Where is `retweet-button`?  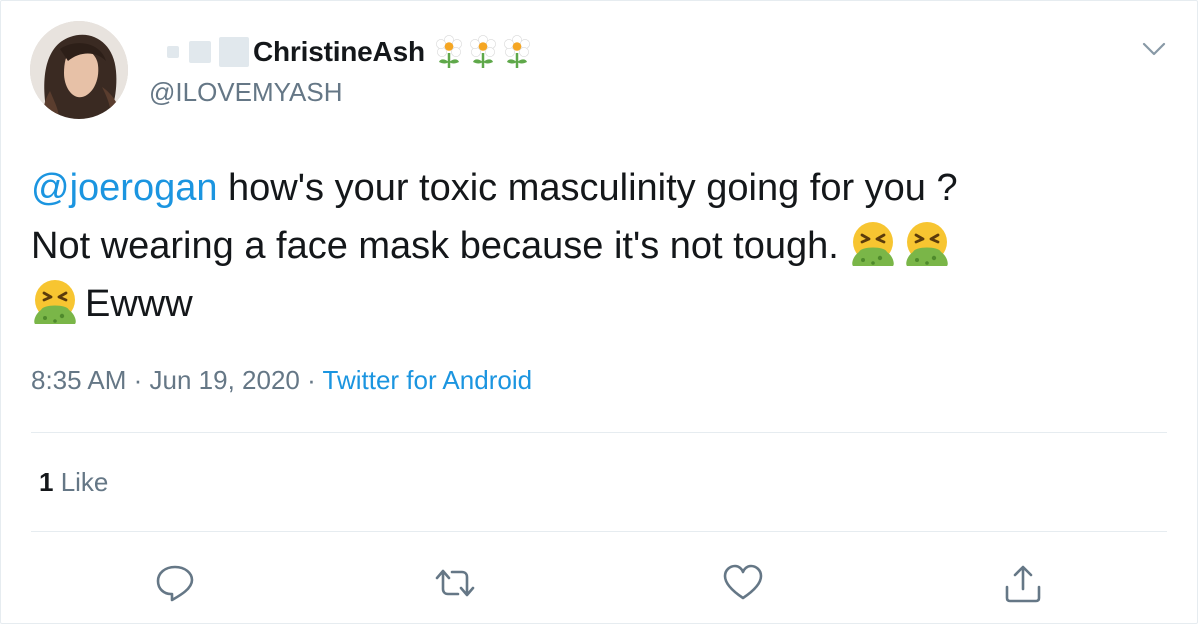
retweet-button is located at coordinates (455, 583).